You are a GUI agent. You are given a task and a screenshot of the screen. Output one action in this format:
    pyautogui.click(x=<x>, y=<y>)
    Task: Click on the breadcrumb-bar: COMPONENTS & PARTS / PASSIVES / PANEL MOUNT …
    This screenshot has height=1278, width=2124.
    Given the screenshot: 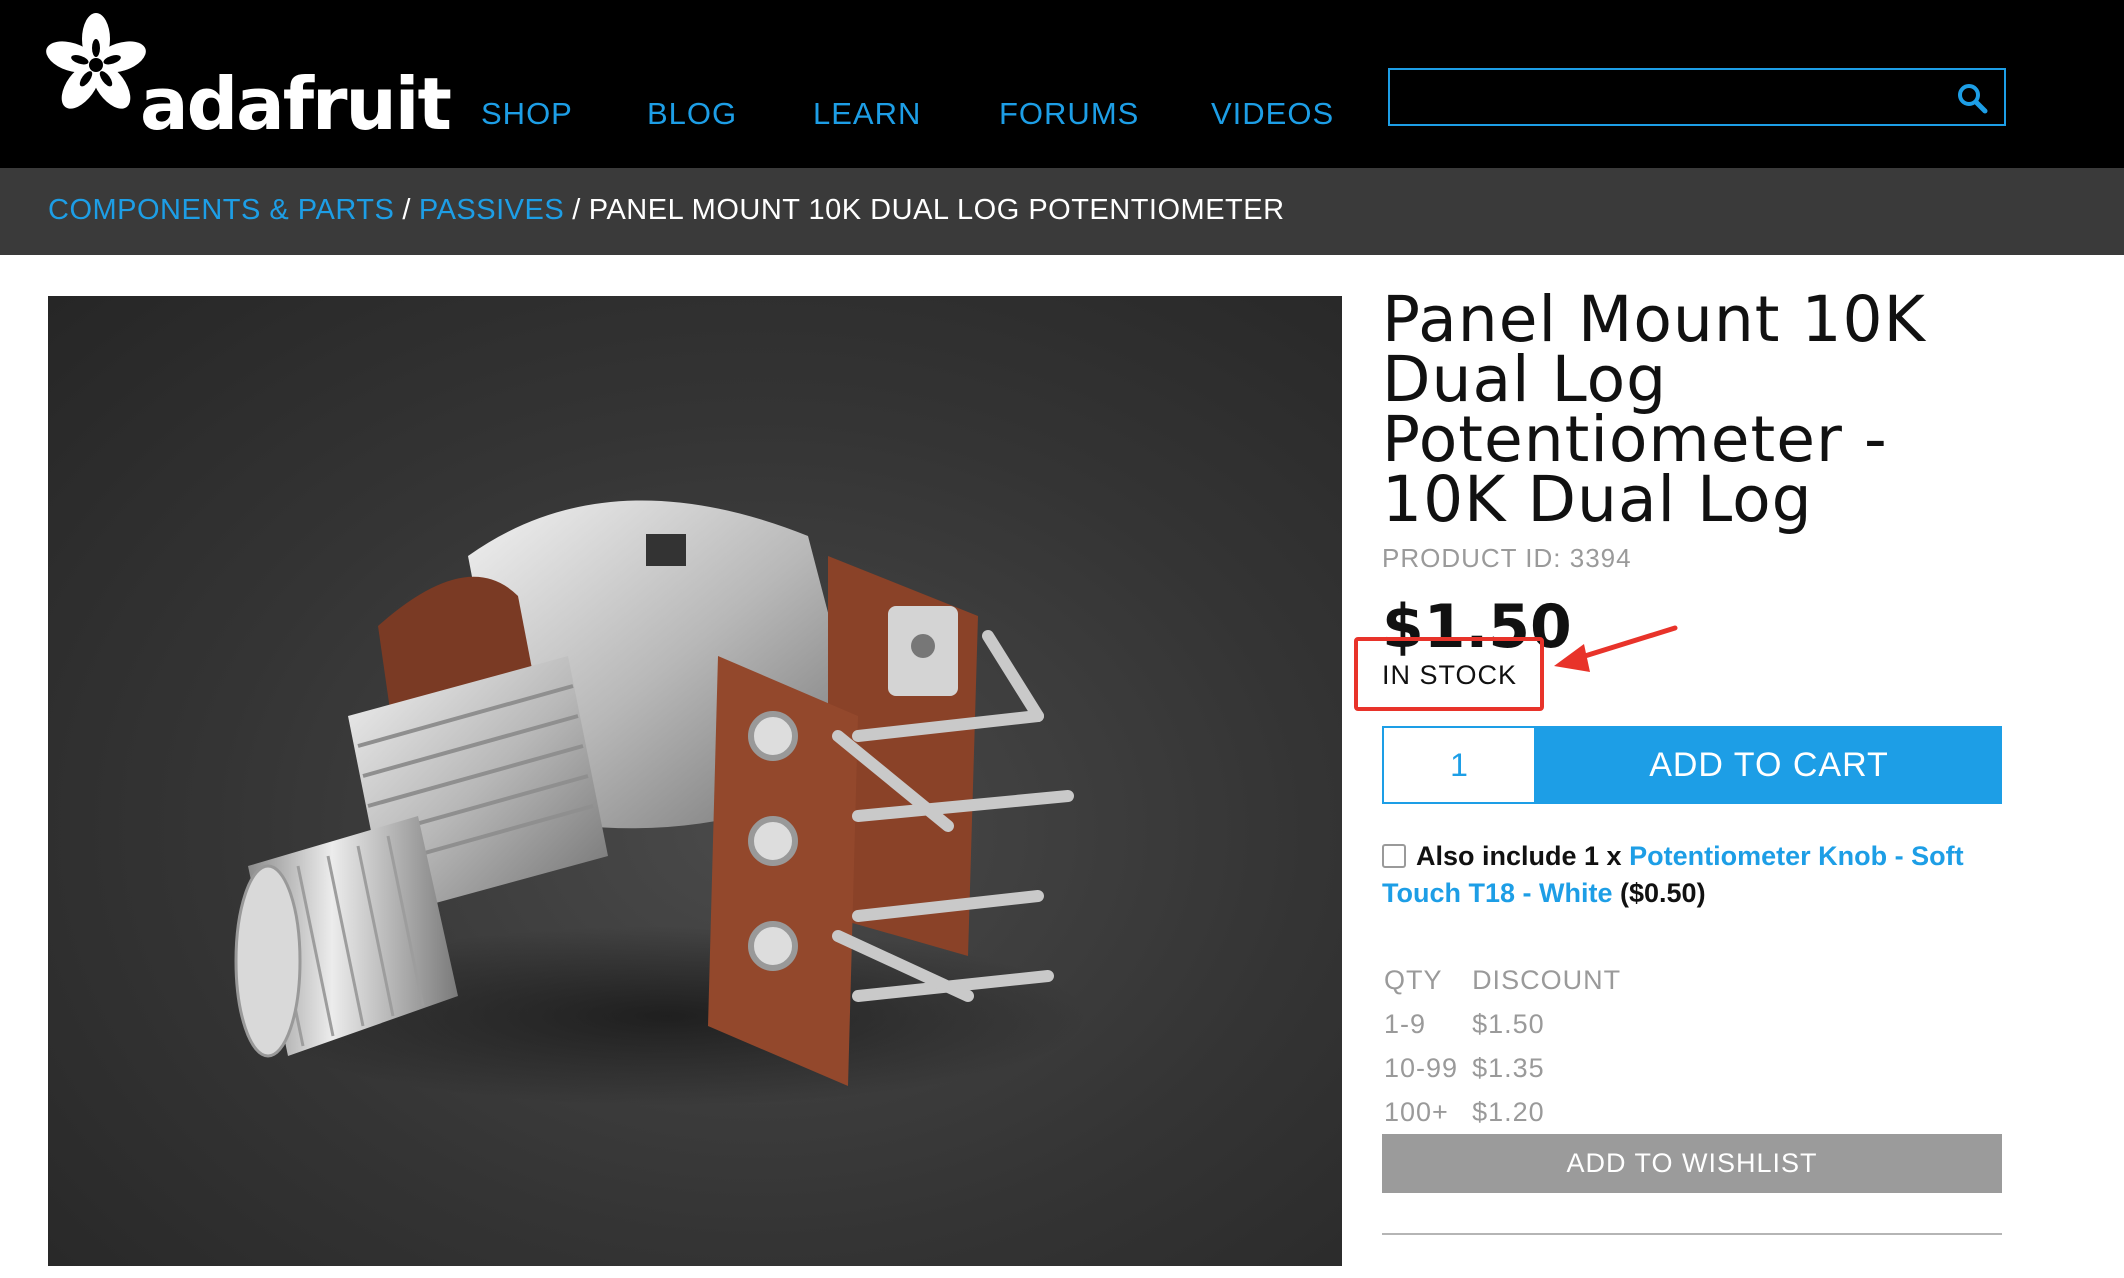 What is the action you would take?
    pyautogui.click(x=1062, y=211)
    